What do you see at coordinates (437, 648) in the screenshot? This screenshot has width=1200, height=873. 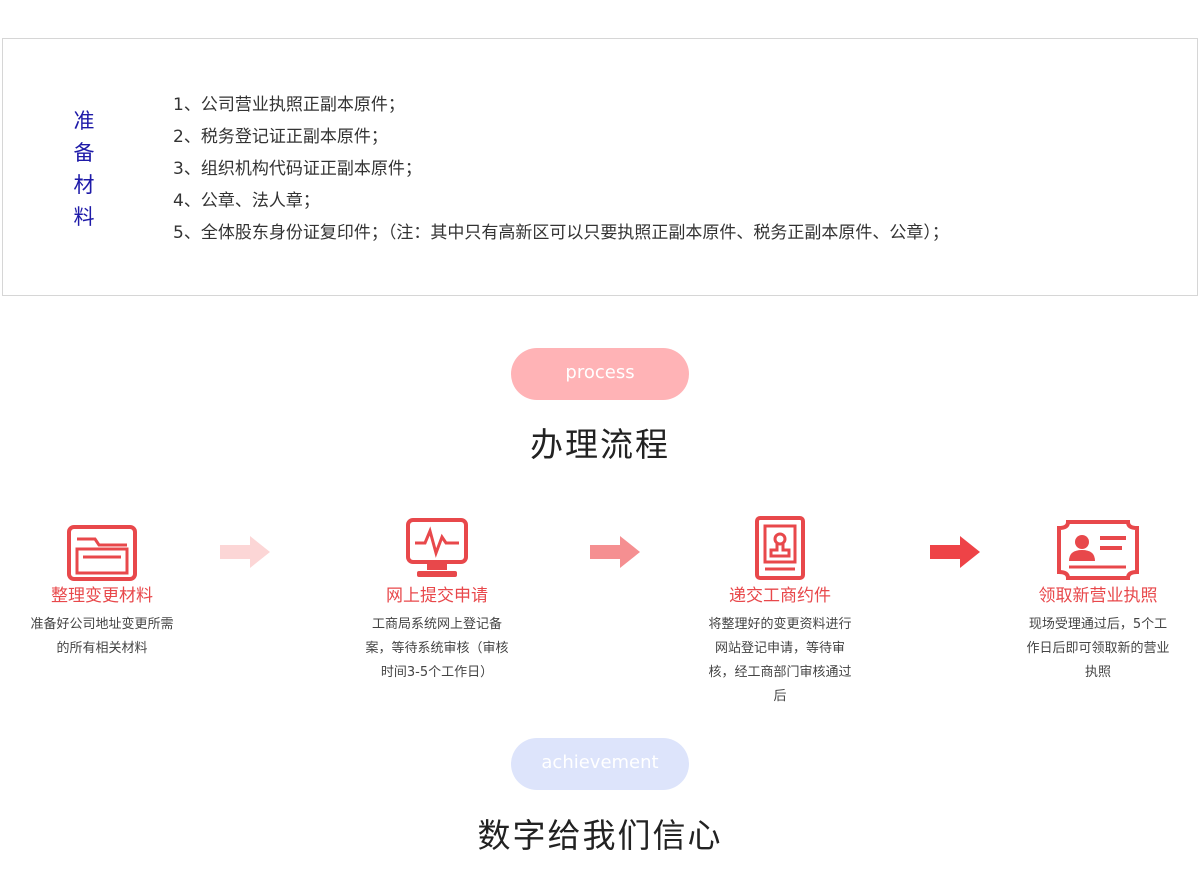 I see `step-desc: 工商局系统网上登记备案，等待系统审核（审核时间3-5个工作日）` at bounding box center [437, 648].